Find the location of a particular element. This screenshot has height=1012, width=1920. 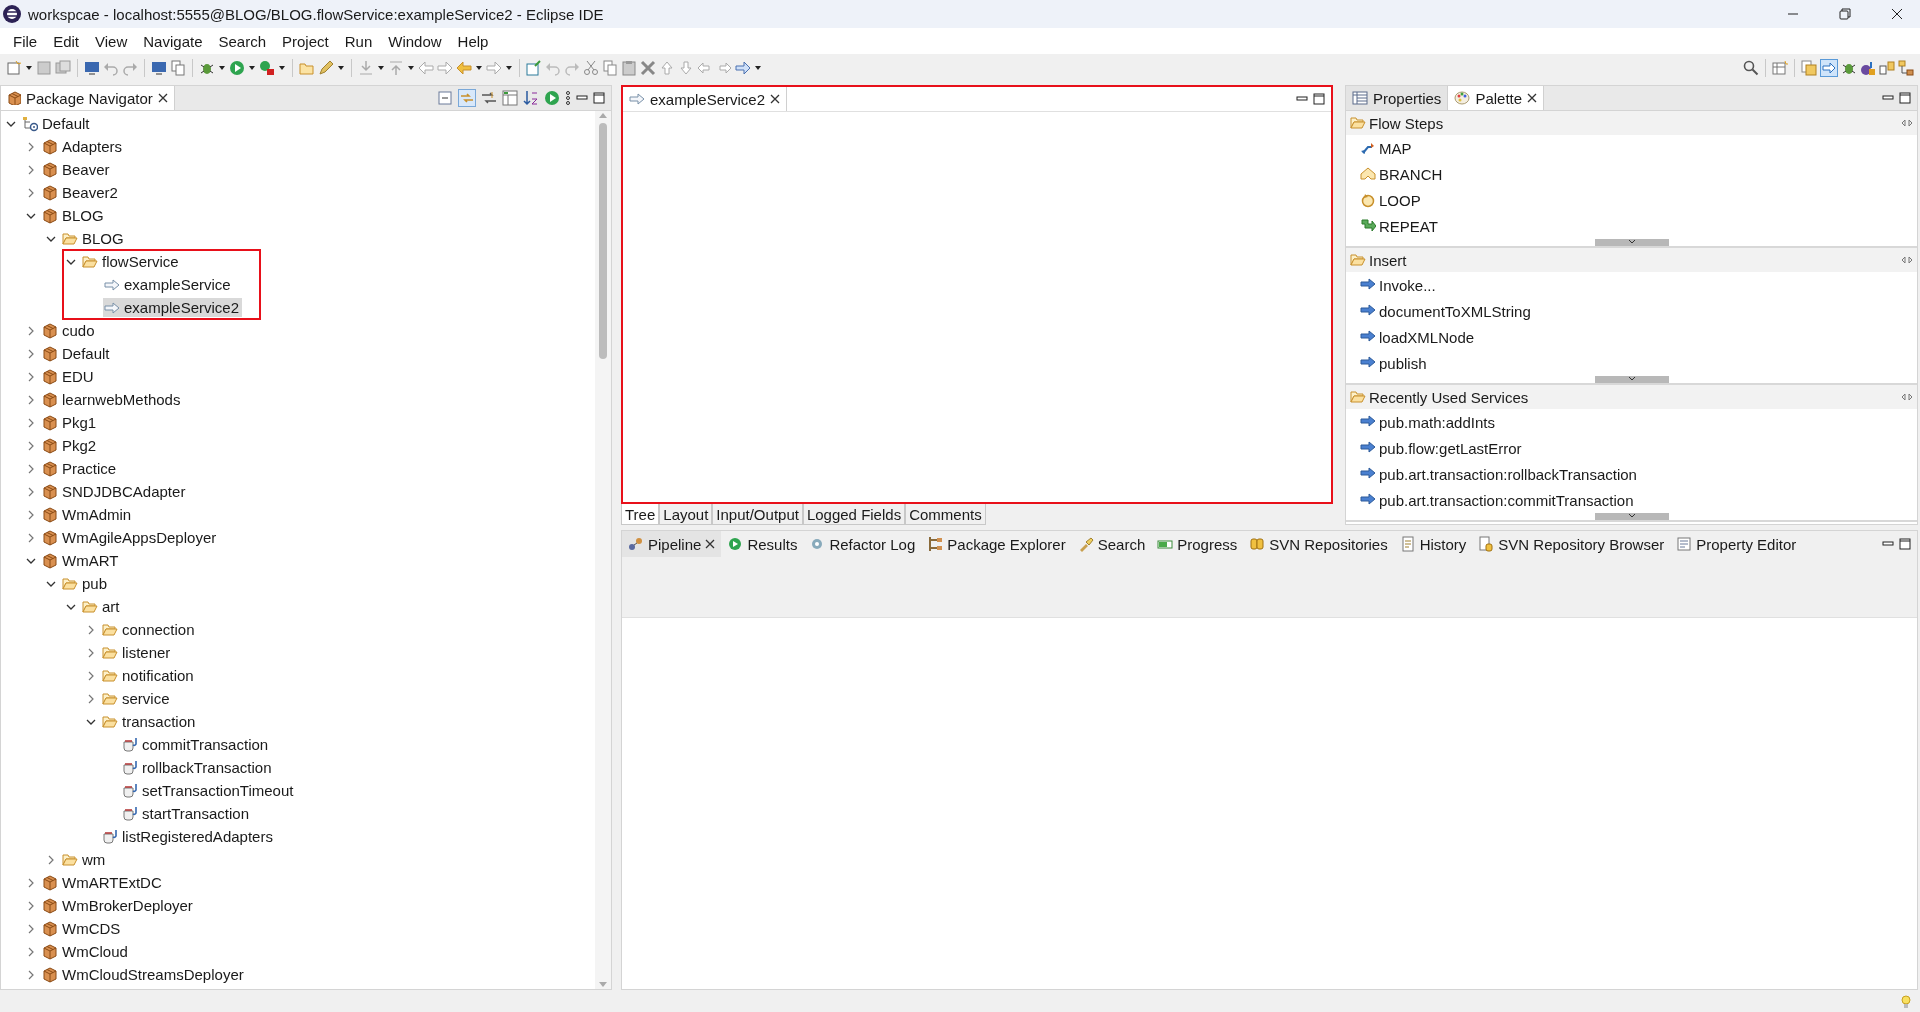

tree-item: cudo is located at coordinates (69, 330).